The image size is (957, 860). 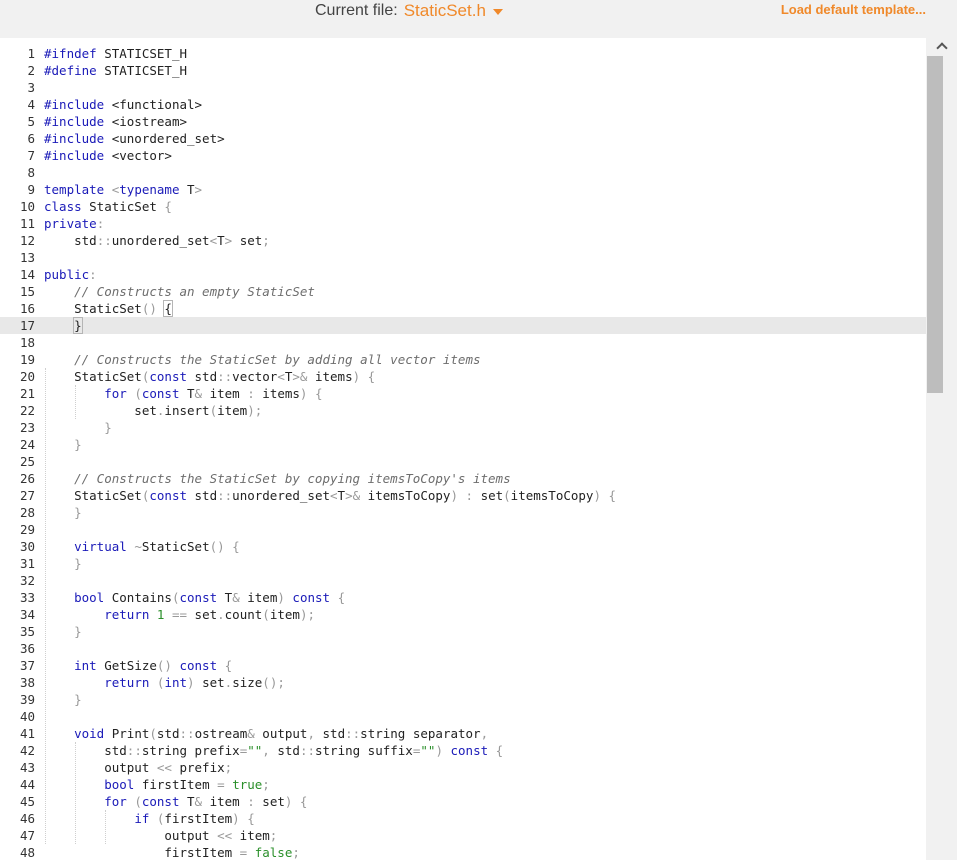 I want to click on code-text: template <typename T>, so click(x=123, y=189).